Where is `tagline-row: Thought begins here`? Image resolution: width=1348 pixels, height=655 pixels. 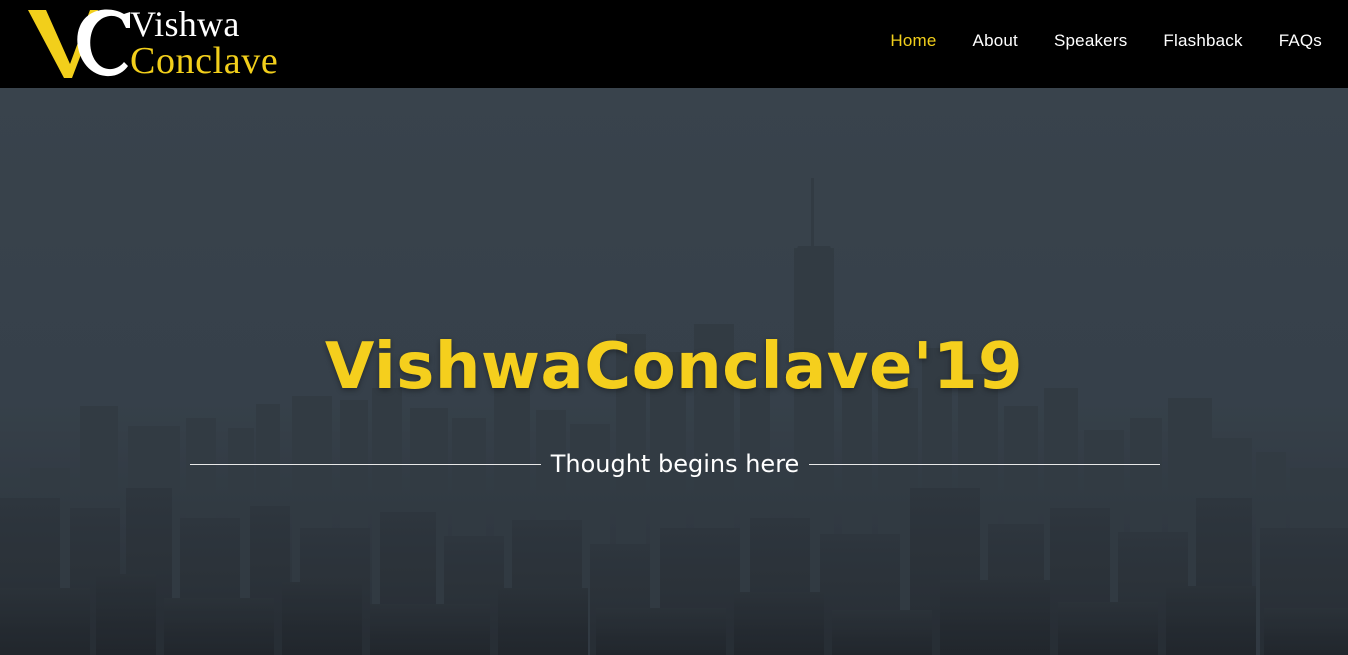 tagline-row: Thought begins here is located at coordinates (675, 464).